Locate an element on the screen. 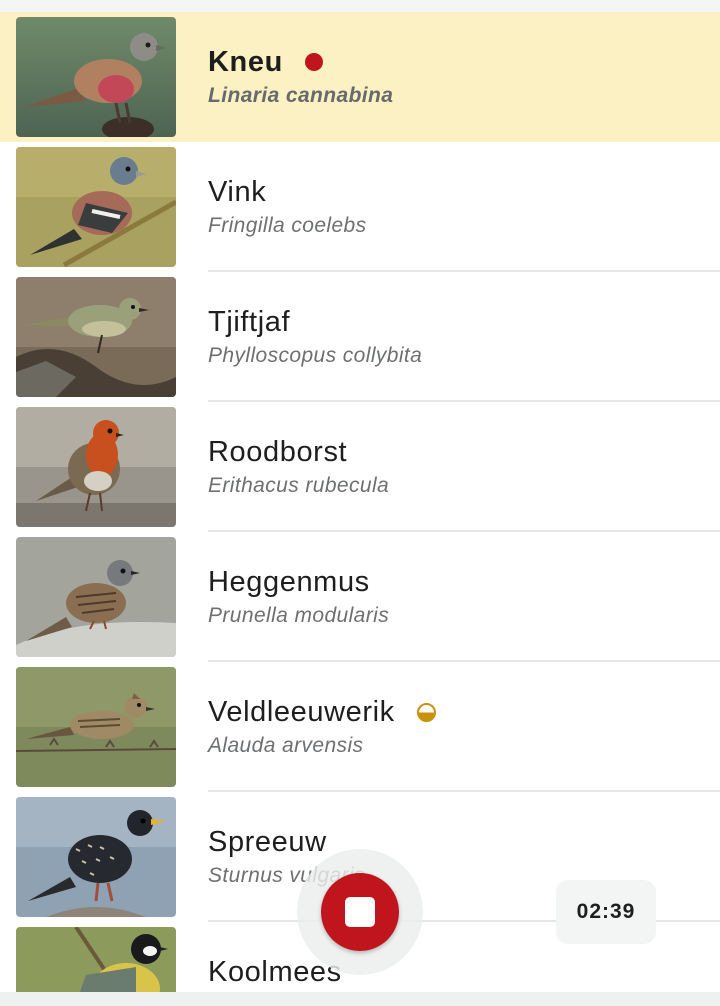 The width and height of the screenshot is (720, 1006). species-row-roodborst: Roodborst Erithacus rubecula is located at coordinates (360, 467).